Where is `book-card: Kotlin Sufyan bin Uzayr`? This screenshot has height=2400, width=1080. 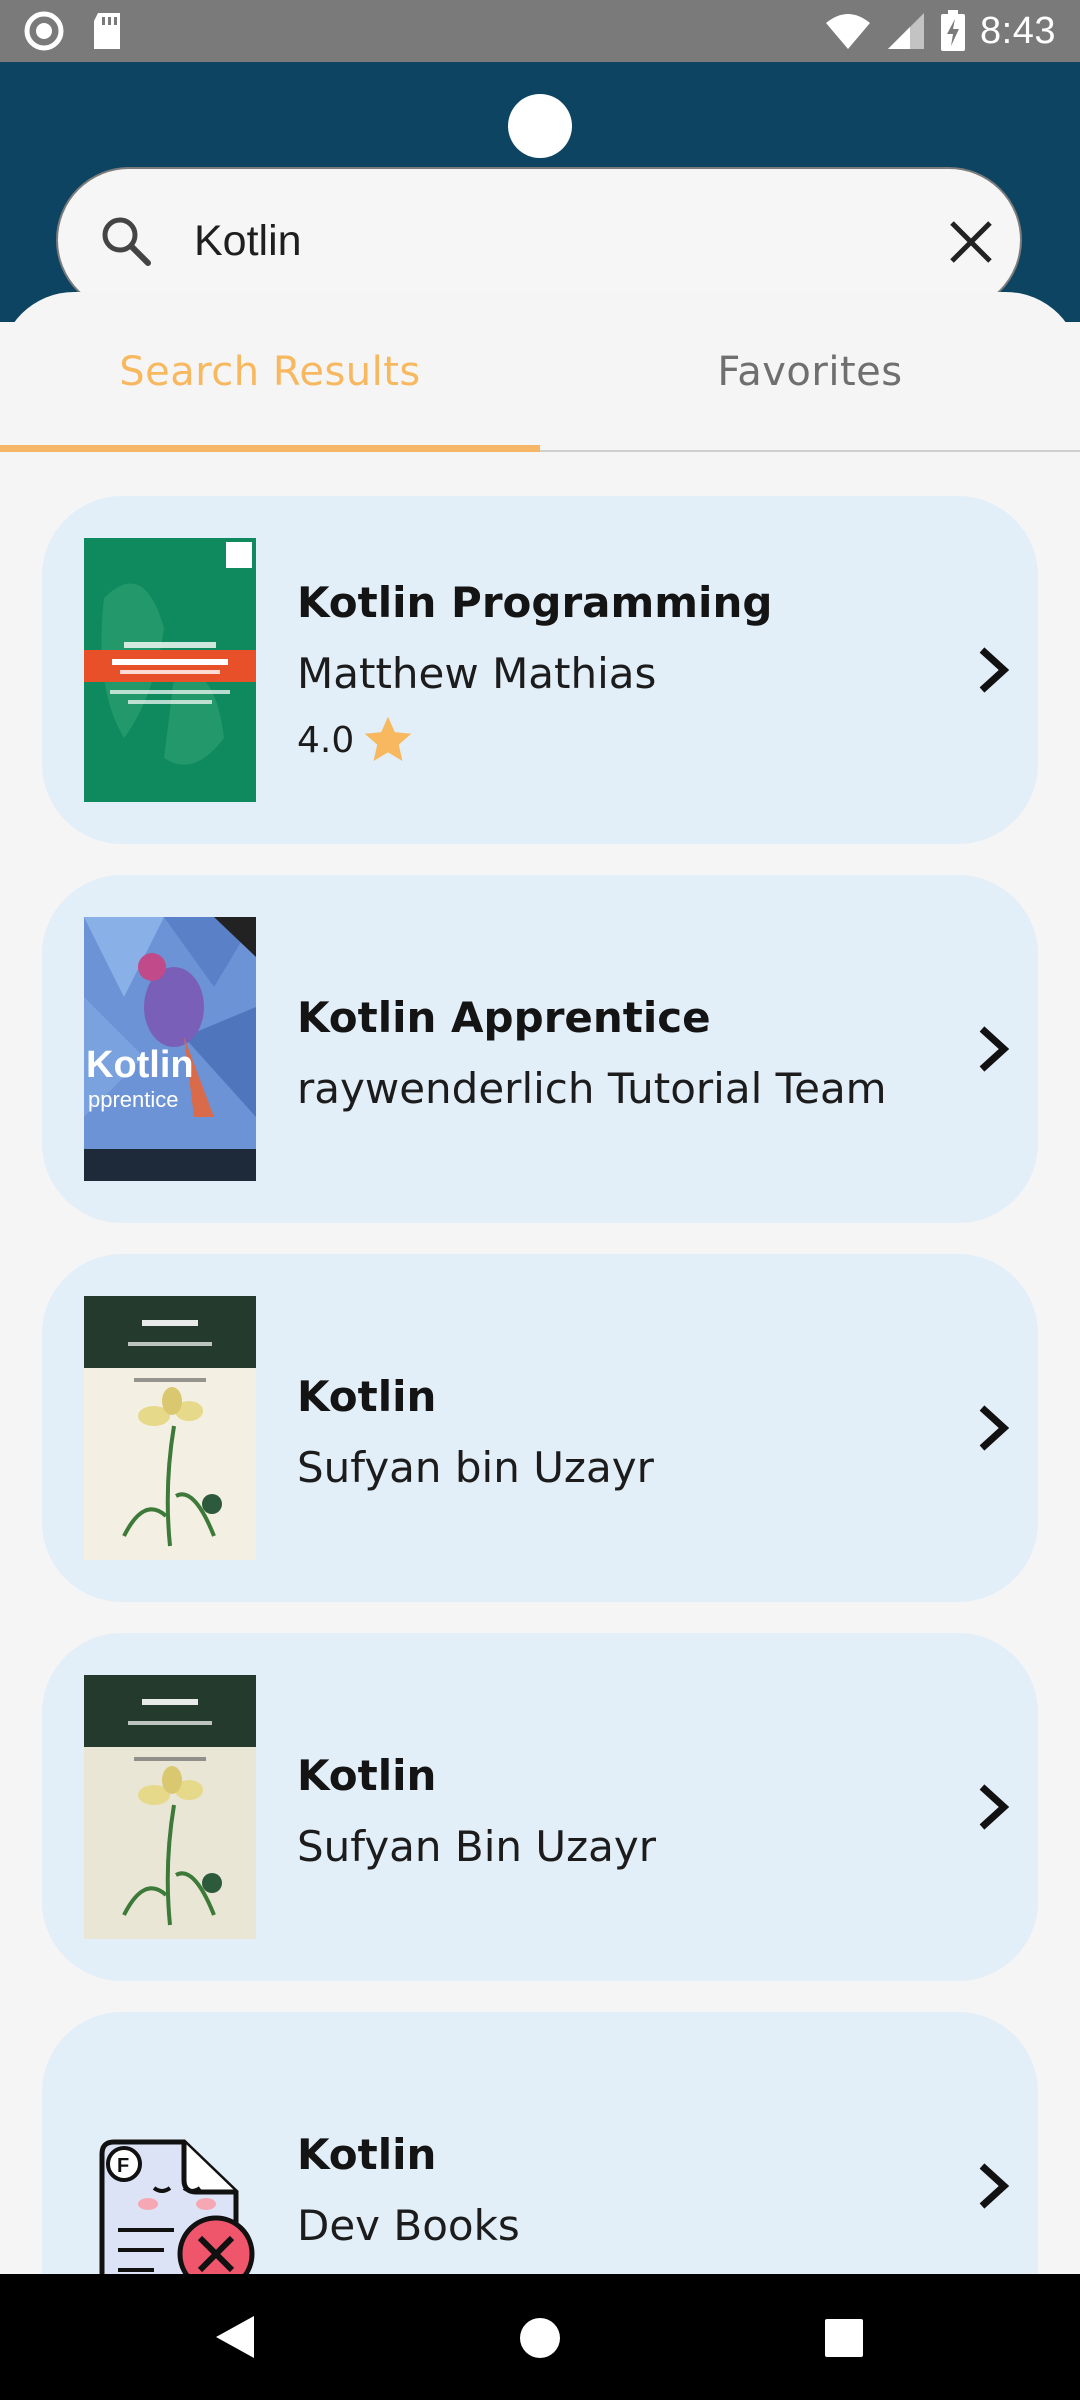 book-card: Kotlin Sufyan bin Uzayr is located at coordinates (540, 1428).